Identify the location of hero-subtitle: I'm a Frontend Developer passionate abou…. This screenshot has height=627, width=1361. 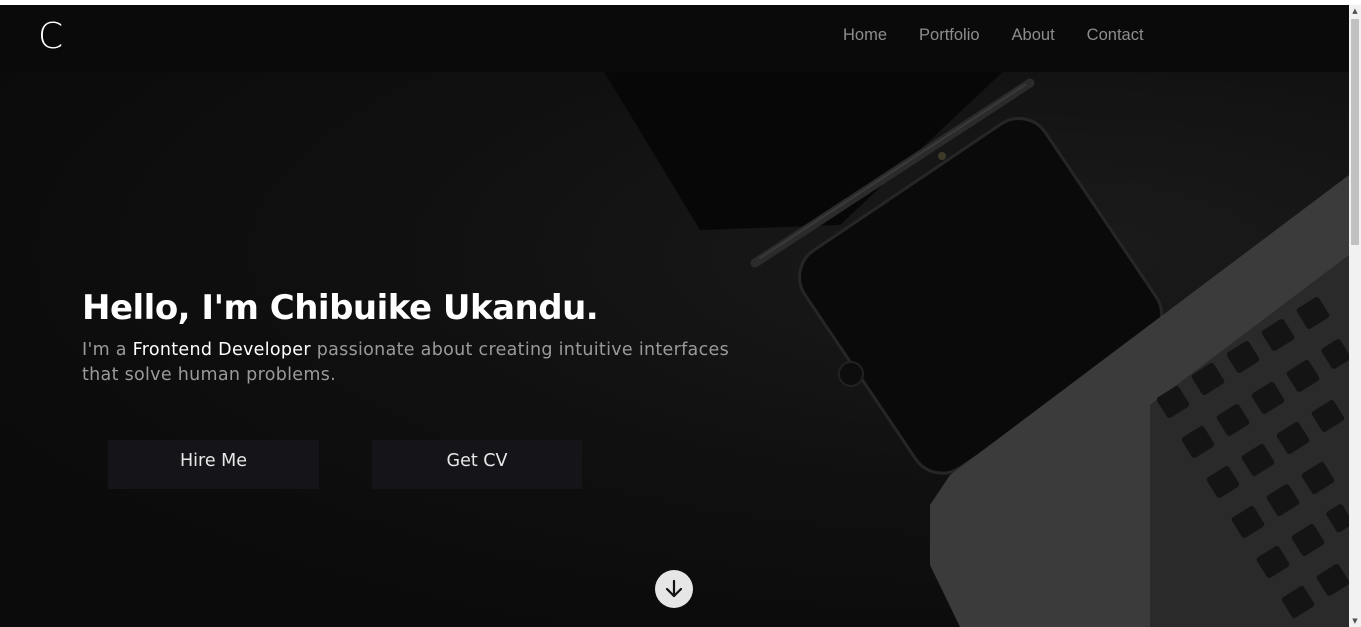
(417, 363).